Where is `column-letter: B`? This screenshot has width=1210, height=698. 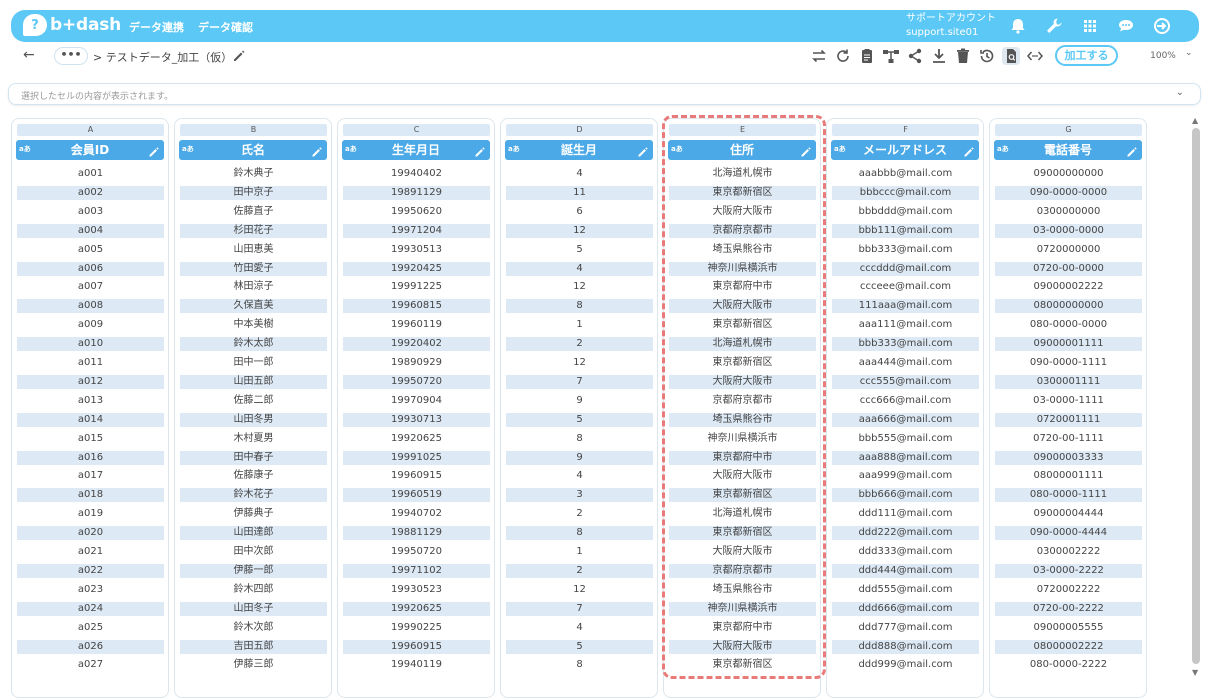 column-letter: B is located at coordinates (253, 130).